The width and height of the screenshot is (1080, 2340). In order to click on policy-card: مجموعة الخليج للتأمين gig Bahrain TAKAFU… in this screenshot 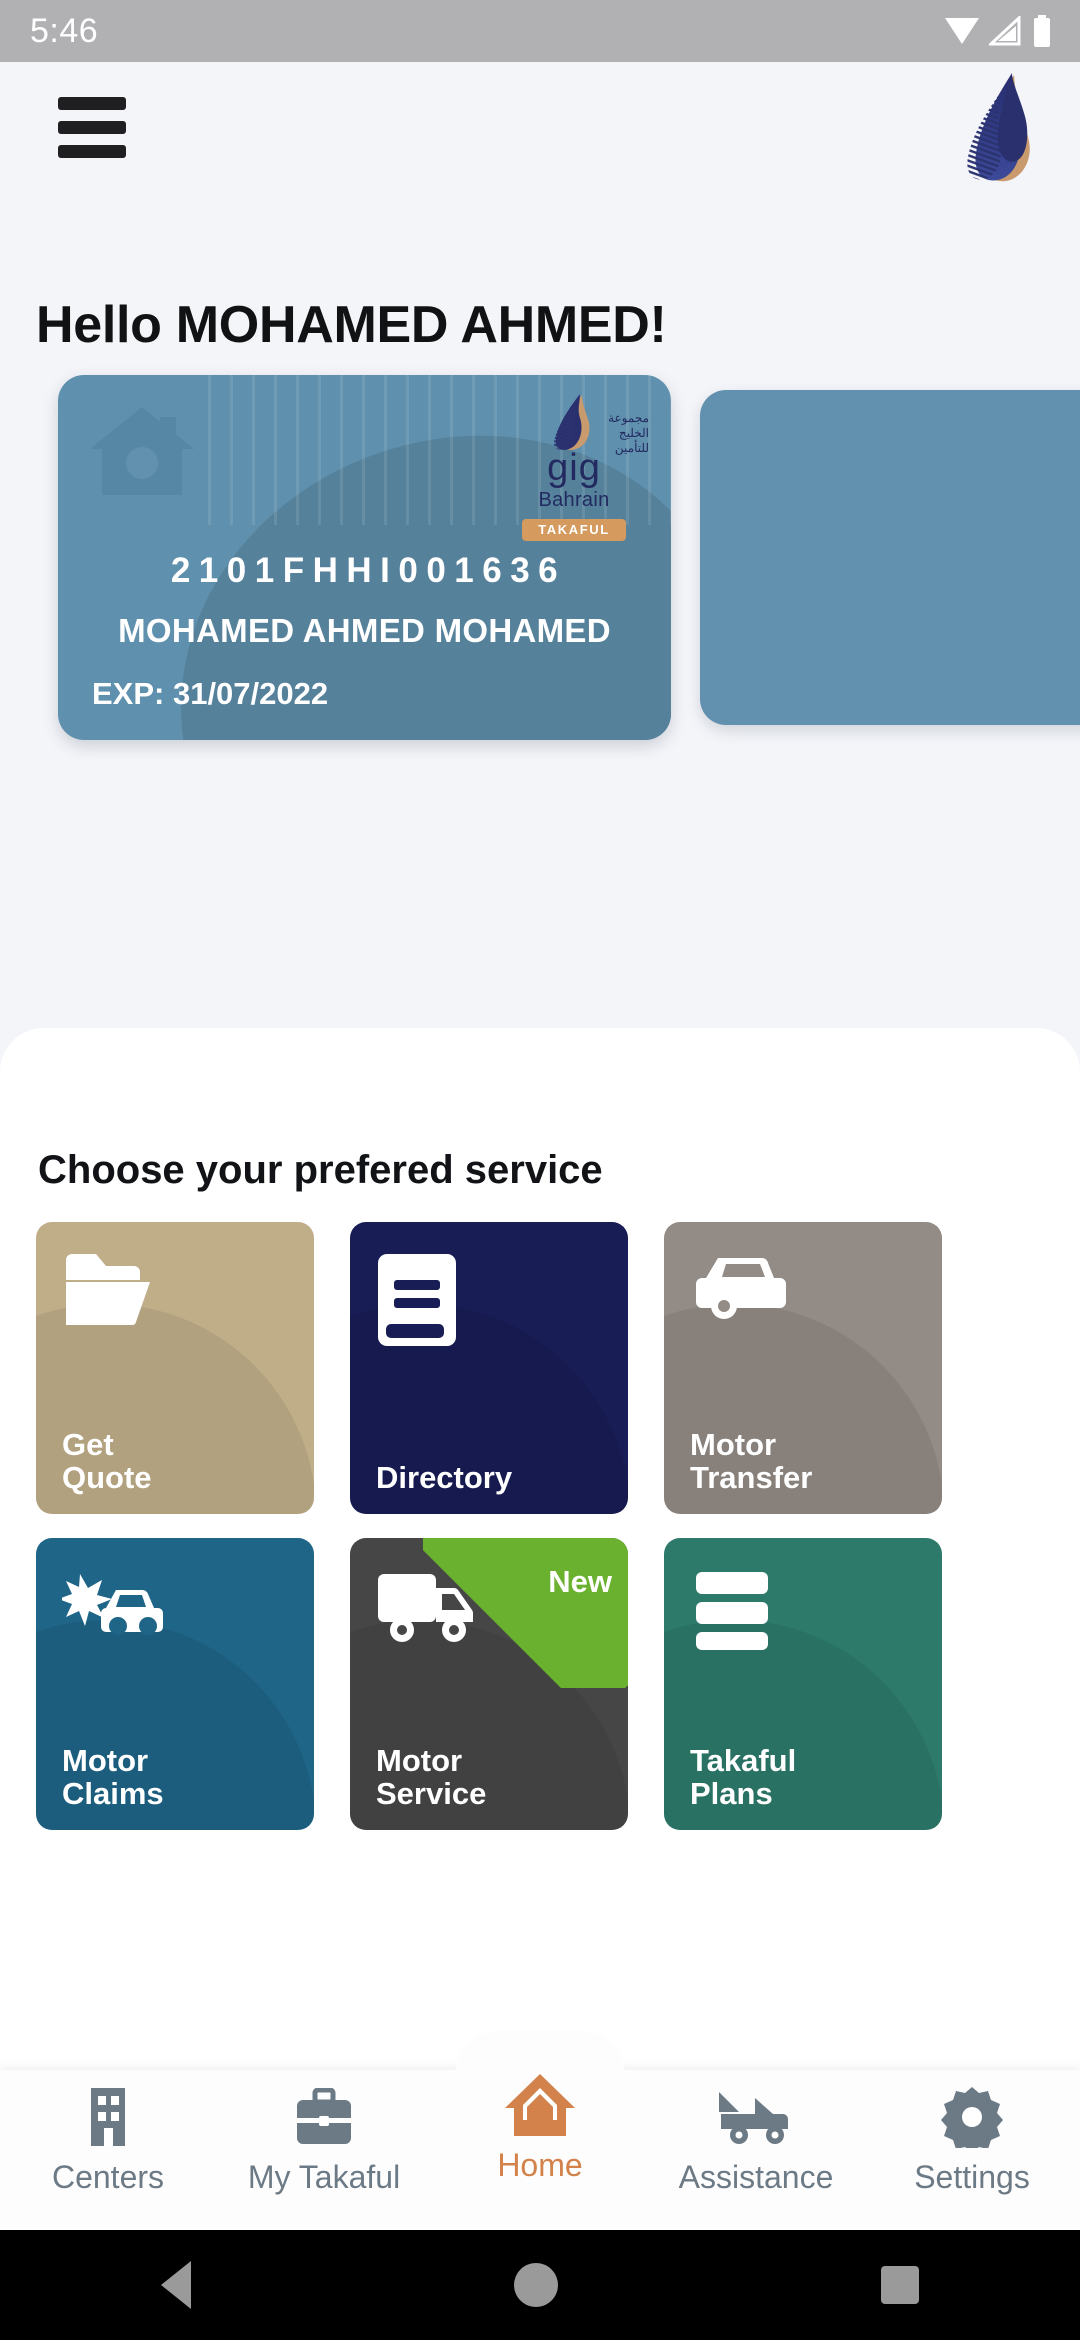, I will do `click(364, 557)`.